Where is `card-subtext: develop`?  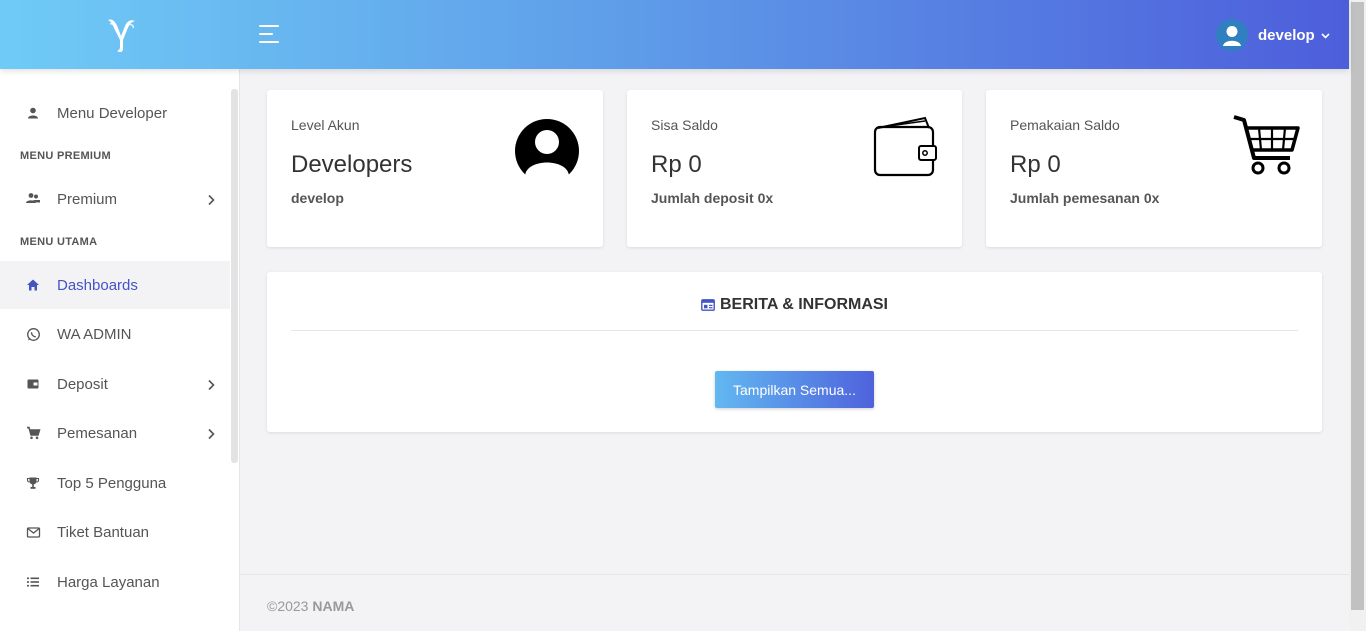 card-subtext: develop is located at coordinates (317, 198).